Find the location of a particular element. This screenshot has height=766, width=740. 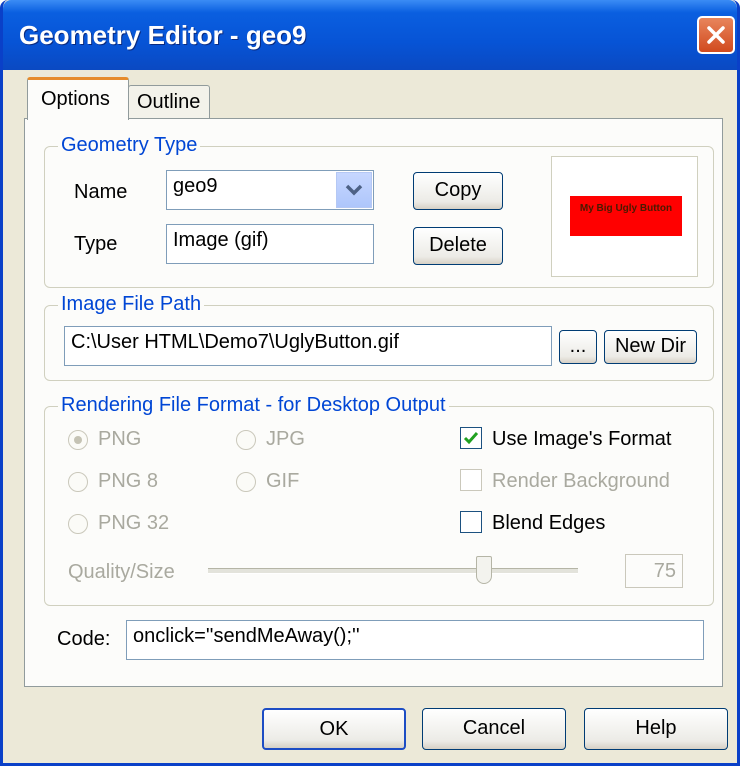

image-file-path-legend: Image File Path is located at coordinates (131, 304).